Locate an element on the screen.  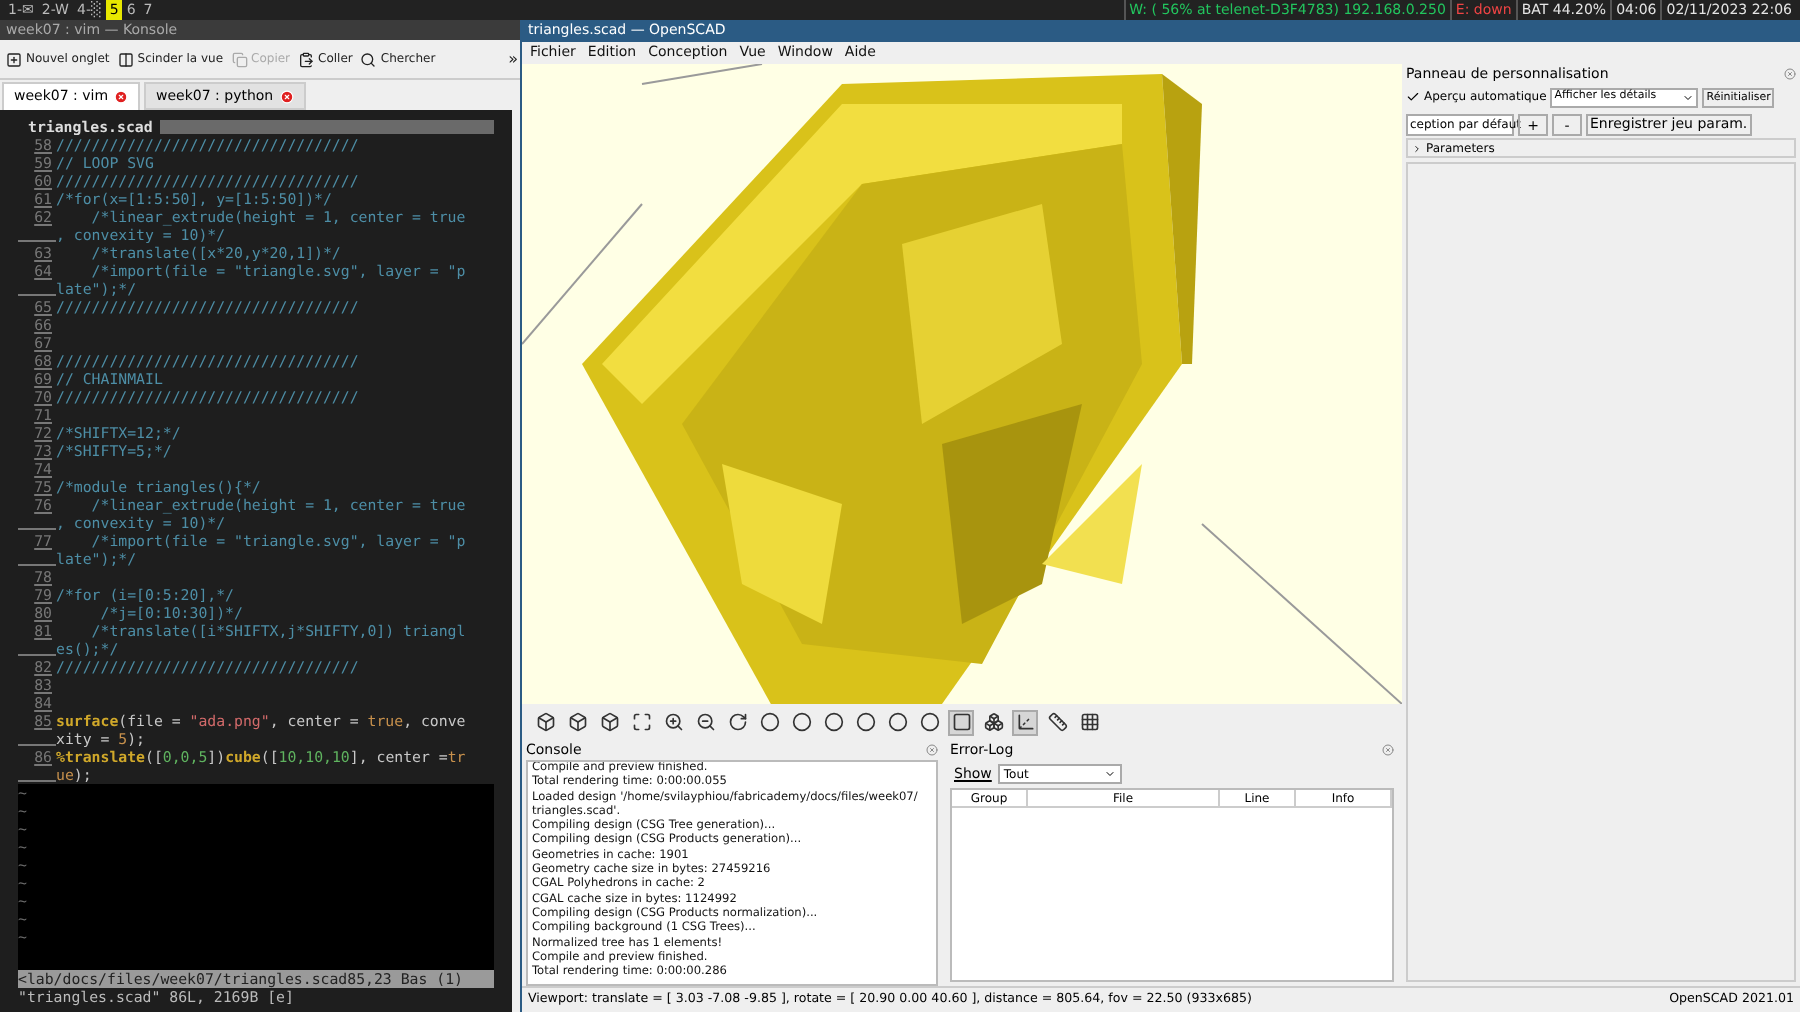
rotate-icon is located at coordinates (737, 722).